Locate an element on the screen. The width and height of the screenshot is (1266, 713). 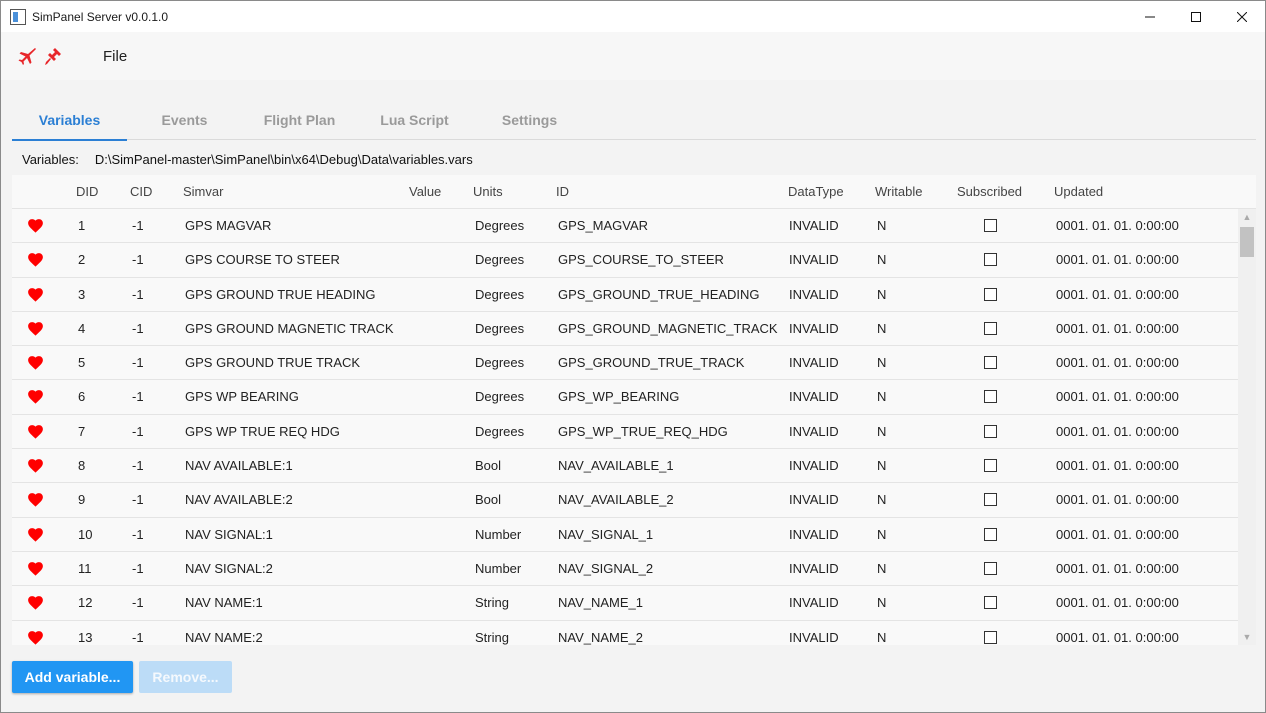
close-icon is located at coordinates (1242, 16).